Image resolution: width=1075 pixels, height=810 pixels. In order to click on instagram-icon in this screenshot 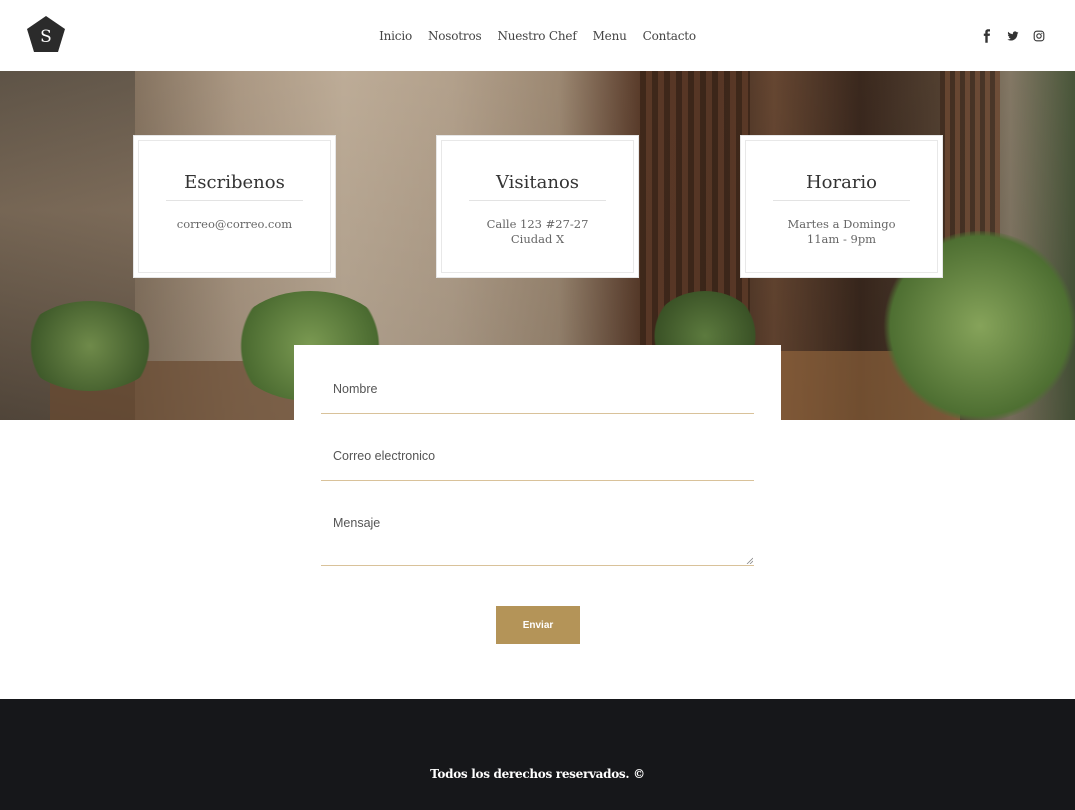, I will do `click(1039, 35)`.